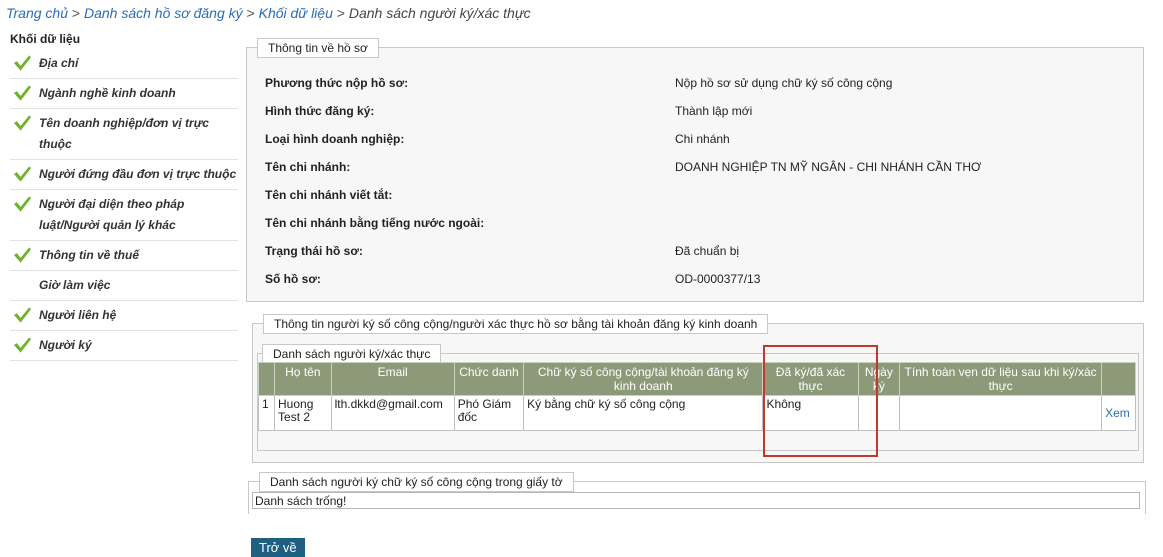  What do you see at coordinates (89, 255) in the screenshot?
I see `sidebar-item-label: Thông tin về thuế` at bounding box center [89, 255].